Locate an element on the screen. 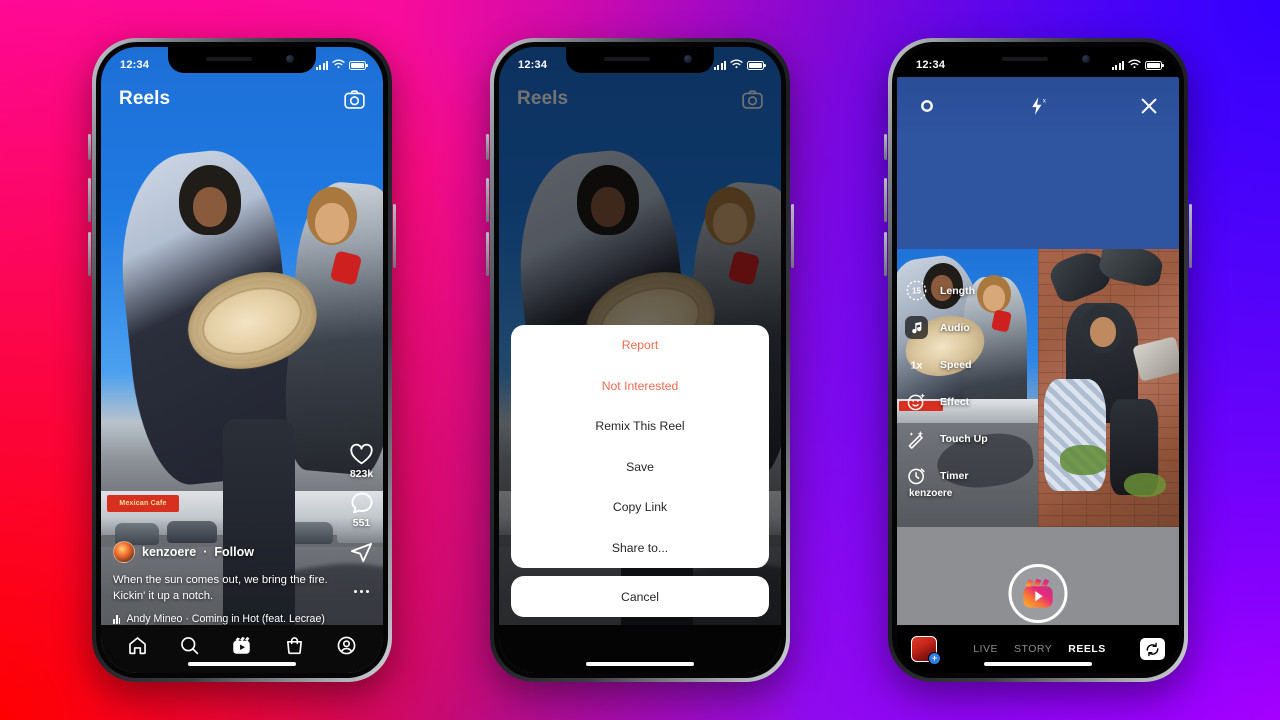 The height and width of the screenshot is (720, 1280). tool-label-speed: Speed is located at coordinates (956, 364).